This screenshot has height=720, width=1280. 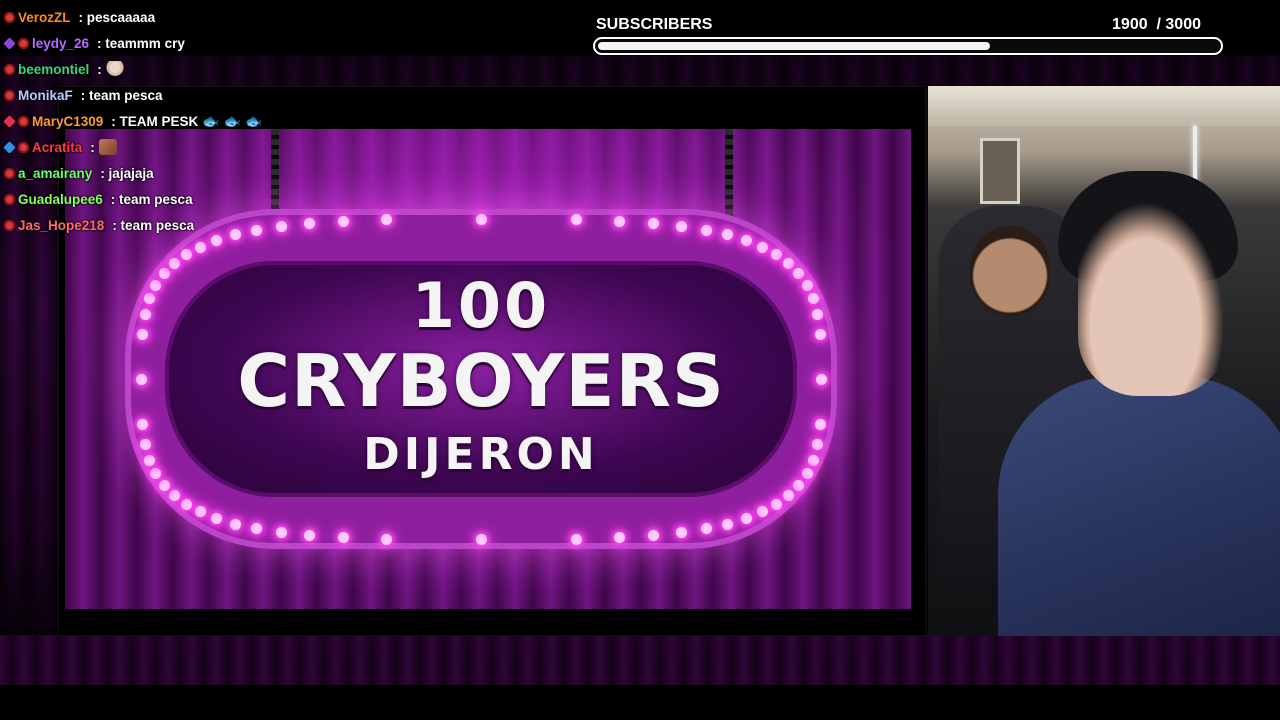 What do you see at coordinates (57, 147) in the screenshot?
I see `chat-username: Acratita` at bounding box center [57, 147].